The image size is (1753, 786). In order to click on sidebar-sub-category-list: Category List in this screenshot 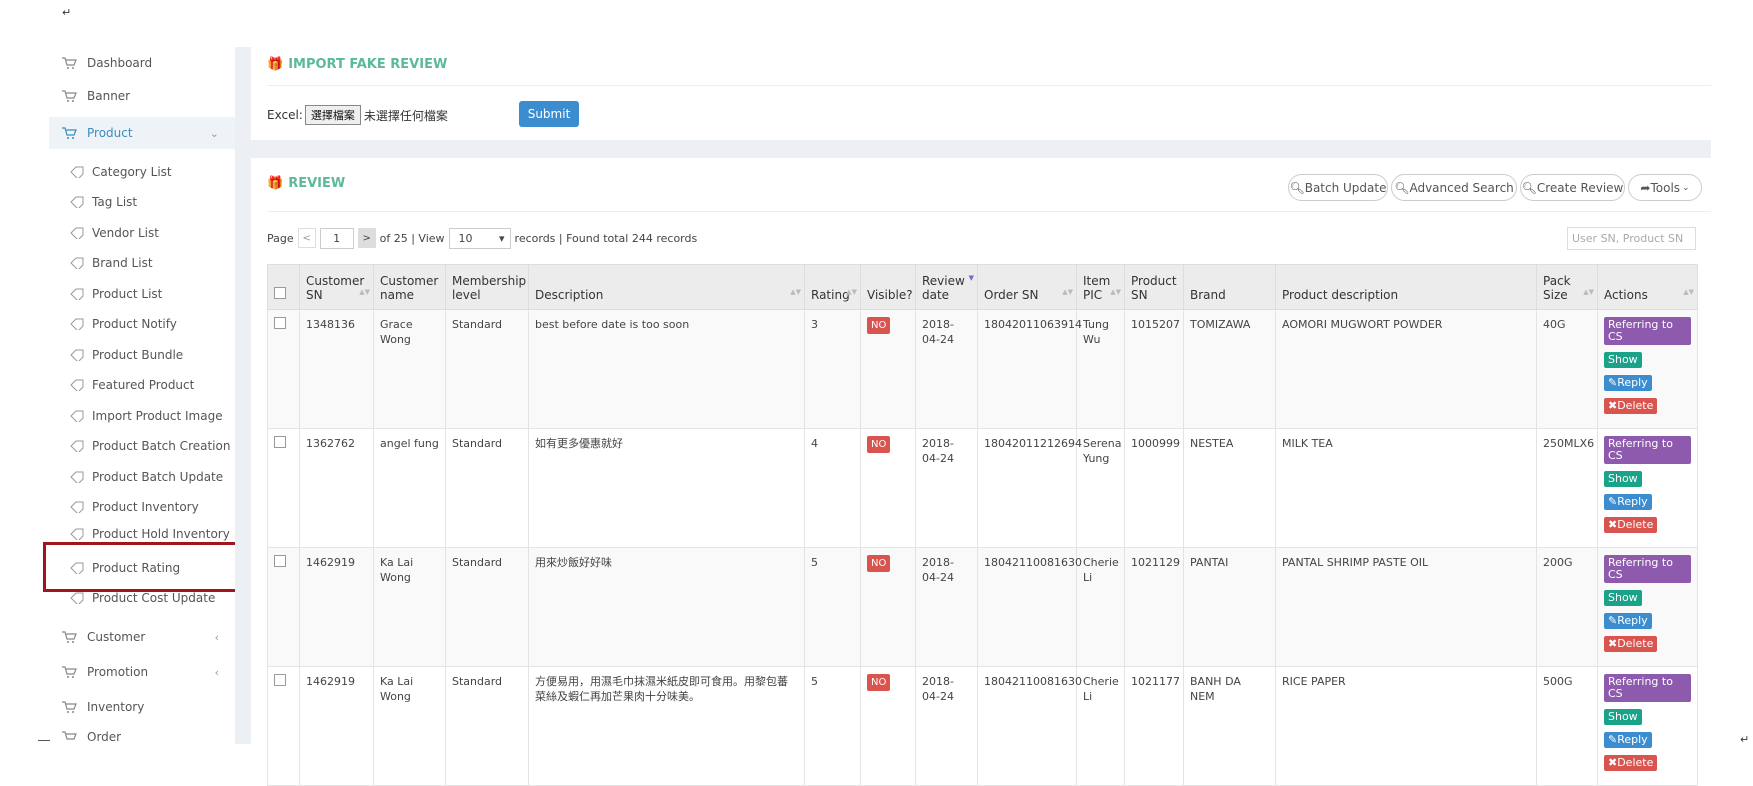, I will do `click(152, 172)`.